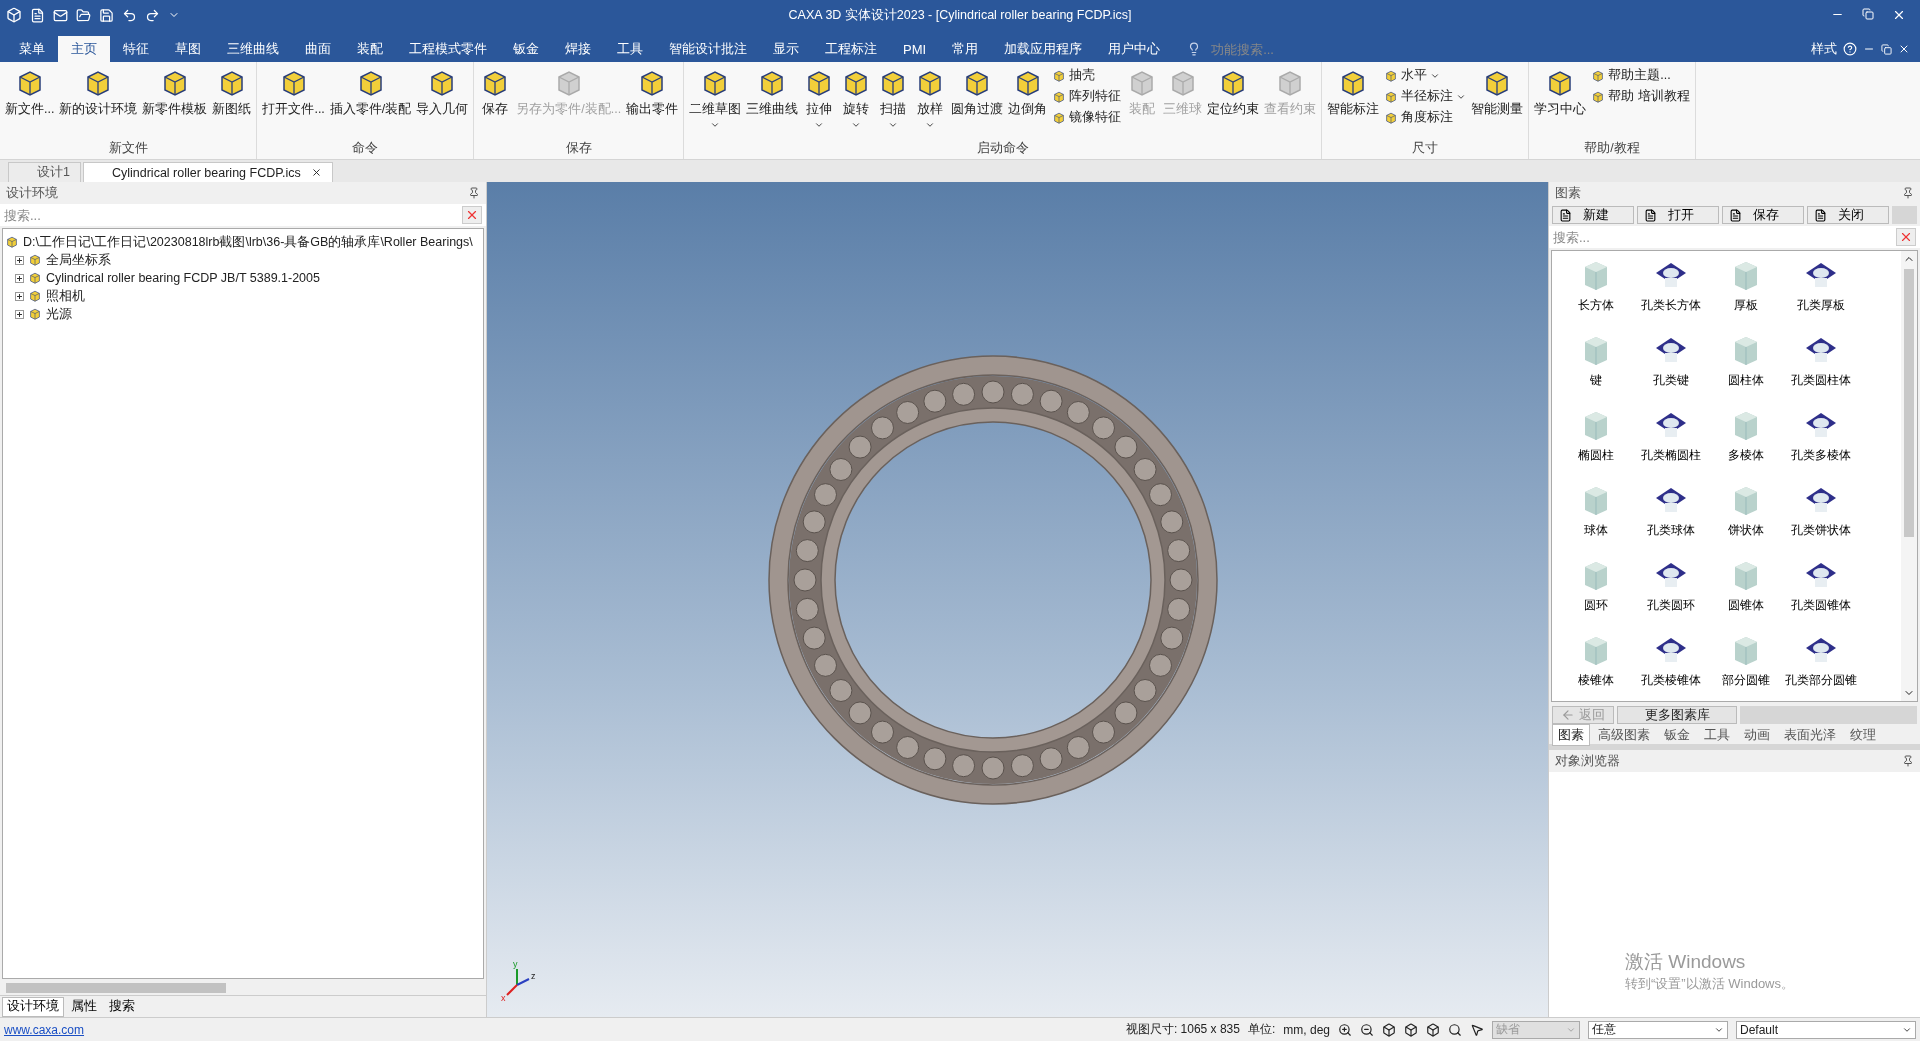 This screenshot has height=1041, width=1920. Describe the element at coordinates (1678, 215) in the screenshot. I see `panel-button: 打开` at that location.